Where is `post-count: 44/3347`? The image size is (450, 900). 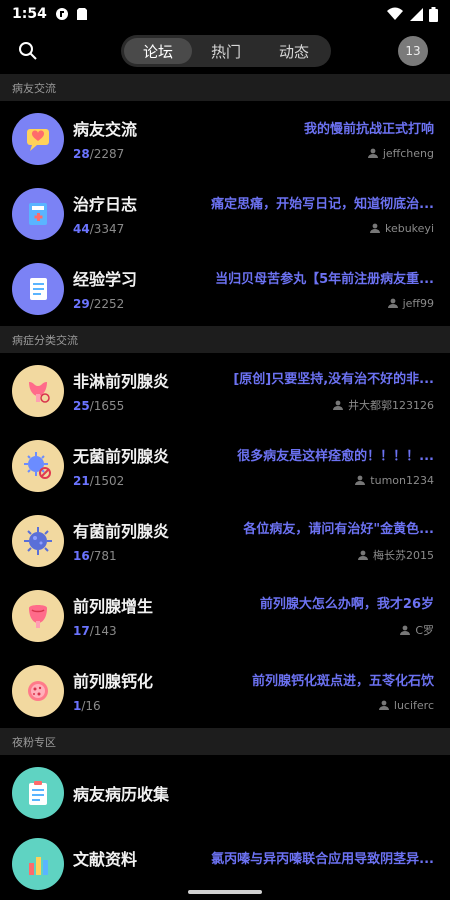 post-count: 44/3347 is located at coordinates (99, 229).